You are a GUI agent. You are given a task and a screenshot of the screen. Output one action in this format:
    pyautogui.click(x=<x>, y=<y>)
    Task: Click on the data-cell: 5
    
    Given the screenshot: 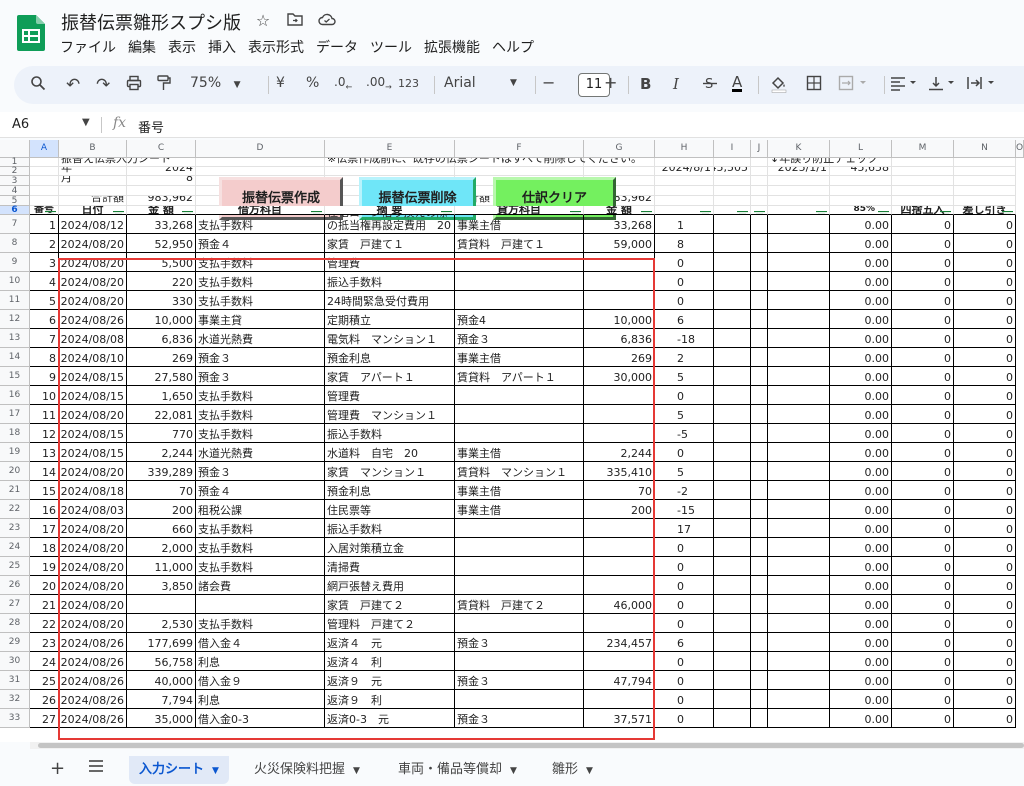 What is the action you would take?
    pyautogui.click(x=684, y=376)
    